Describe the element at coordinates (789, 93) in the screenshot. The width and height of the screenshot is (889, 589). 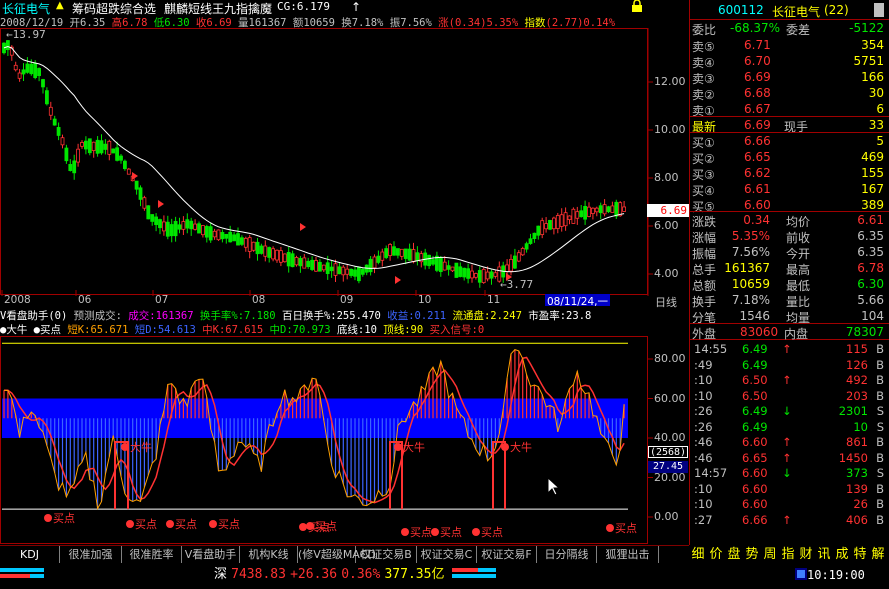
I see `sell-order-row: 卖② 6.68 30` at that location.